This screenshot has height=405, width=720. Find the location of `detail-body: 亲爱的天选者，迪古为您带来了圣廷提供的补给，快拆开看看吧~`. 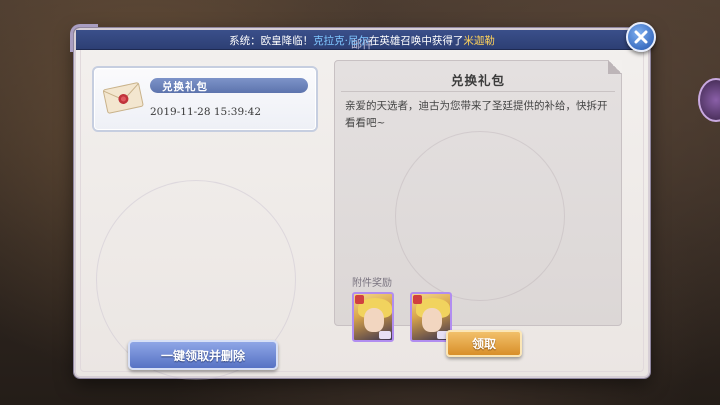

detail-body: 亲爱的天选者，迪古为您带来了圣廷提供的补给，快拆开看看吧~ is located at coordinates (476, 114).